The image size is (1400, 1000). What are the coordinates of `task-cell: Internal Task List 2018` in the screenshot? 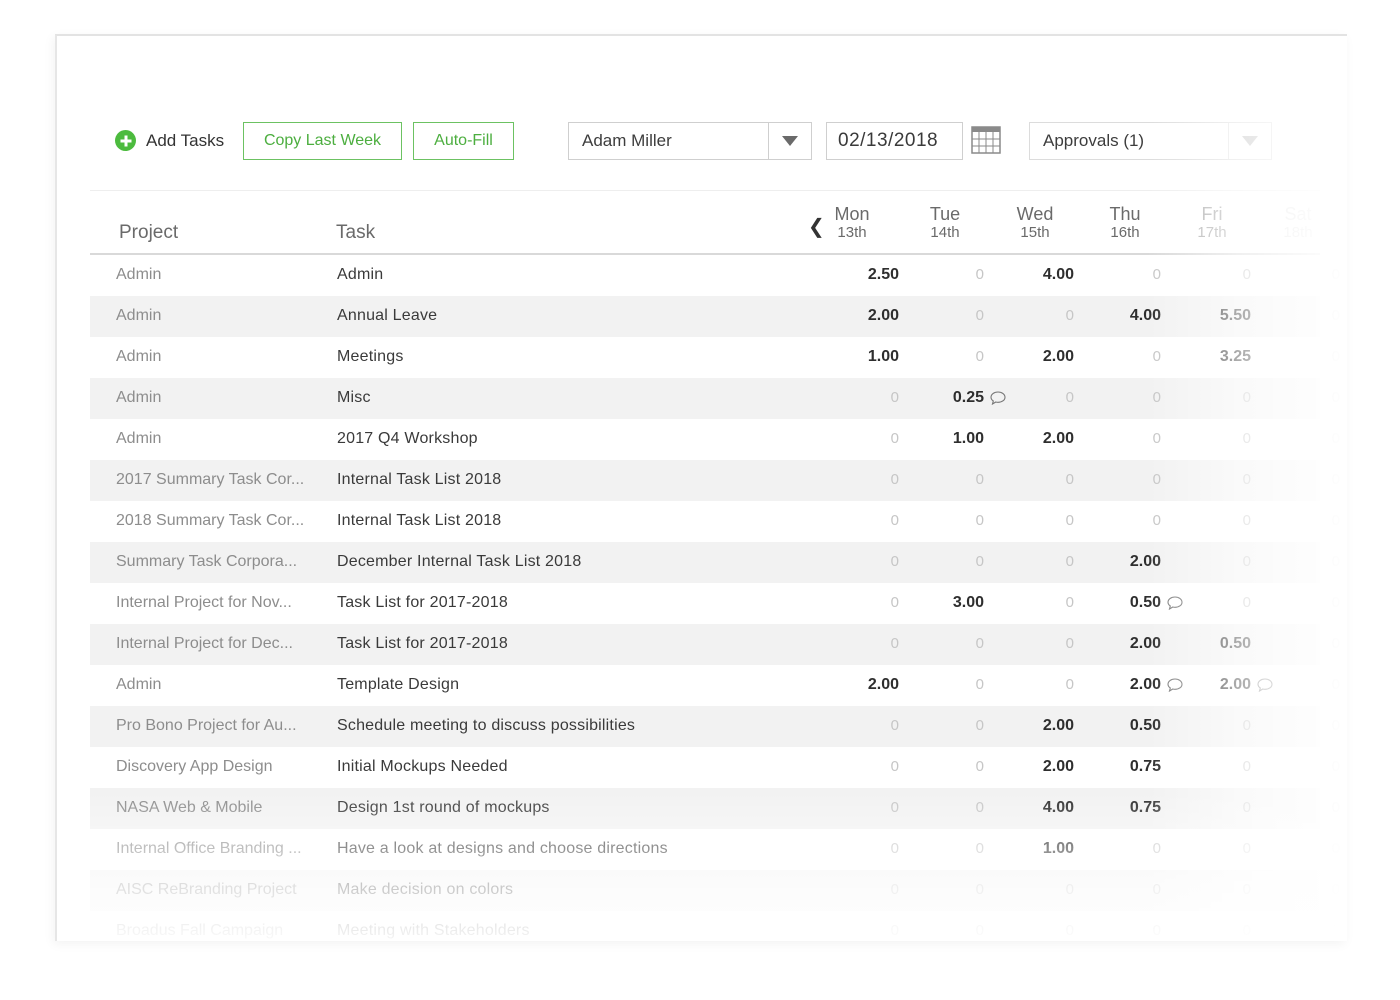 It's located at (419, 480).